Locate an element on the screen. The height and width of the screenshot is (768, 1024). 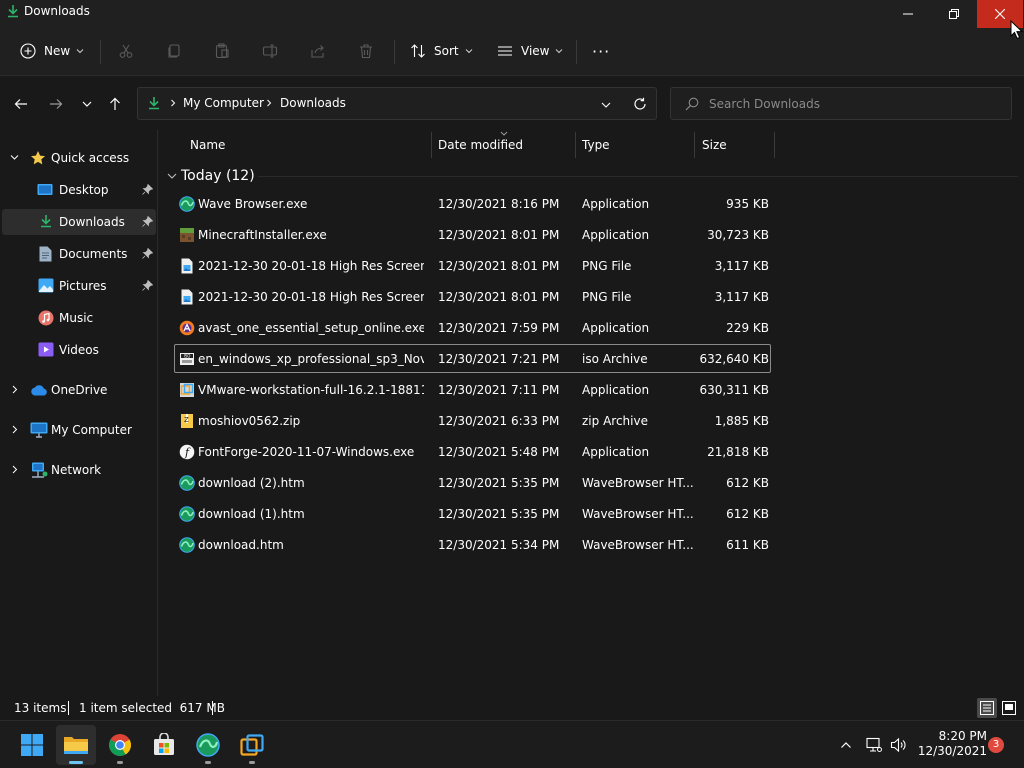
back-button is located at coordinates (21, 104).